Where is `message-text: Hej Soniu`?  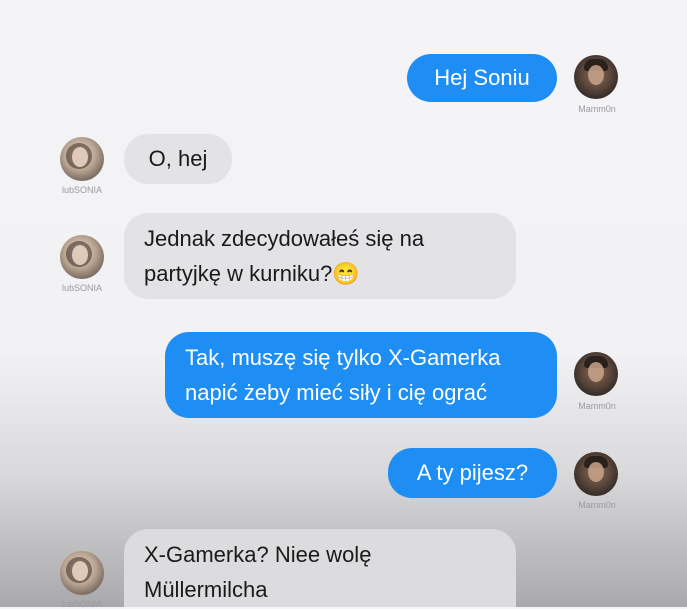 message-text: Hej Soniu is located at coordinates (482, 77).